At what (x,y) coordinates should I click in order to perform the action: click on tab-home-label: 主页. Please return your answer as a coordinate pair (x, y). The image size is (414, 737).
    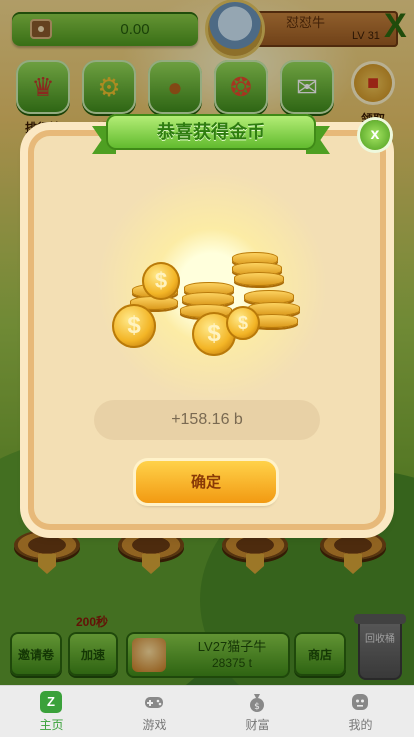
    Looking at the image, I should click on (51, 725).